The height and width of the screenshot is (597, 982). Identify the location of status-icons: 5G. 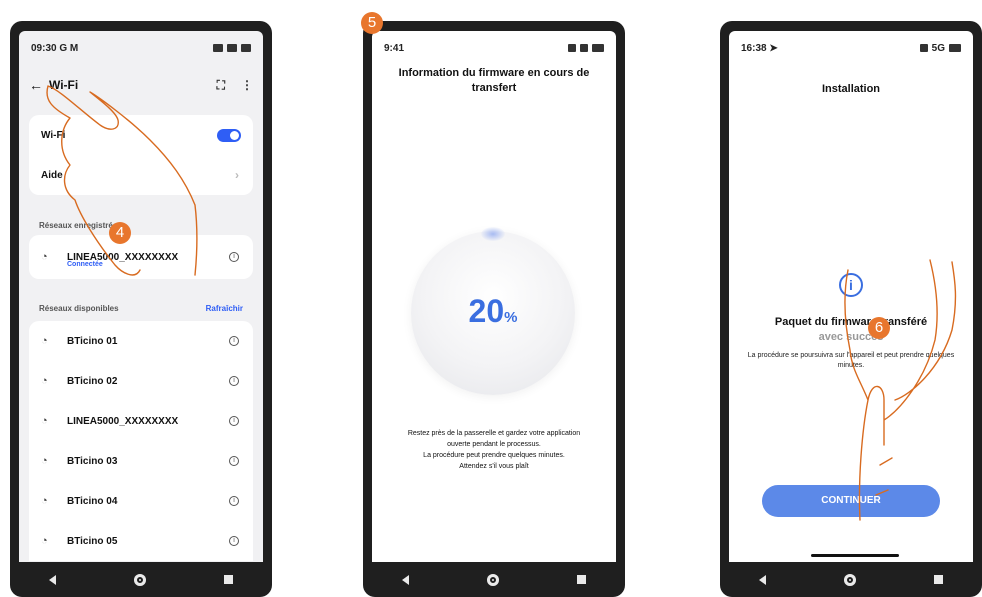
(940, 48).